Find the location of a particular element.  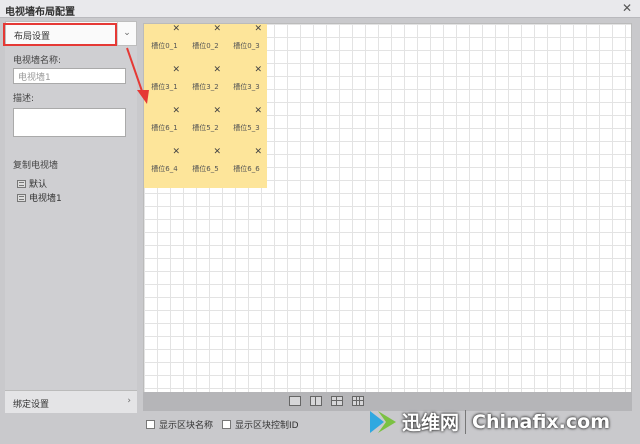

layout-block: ✕ 槽位5_2 is located at coordinates (205, 126).